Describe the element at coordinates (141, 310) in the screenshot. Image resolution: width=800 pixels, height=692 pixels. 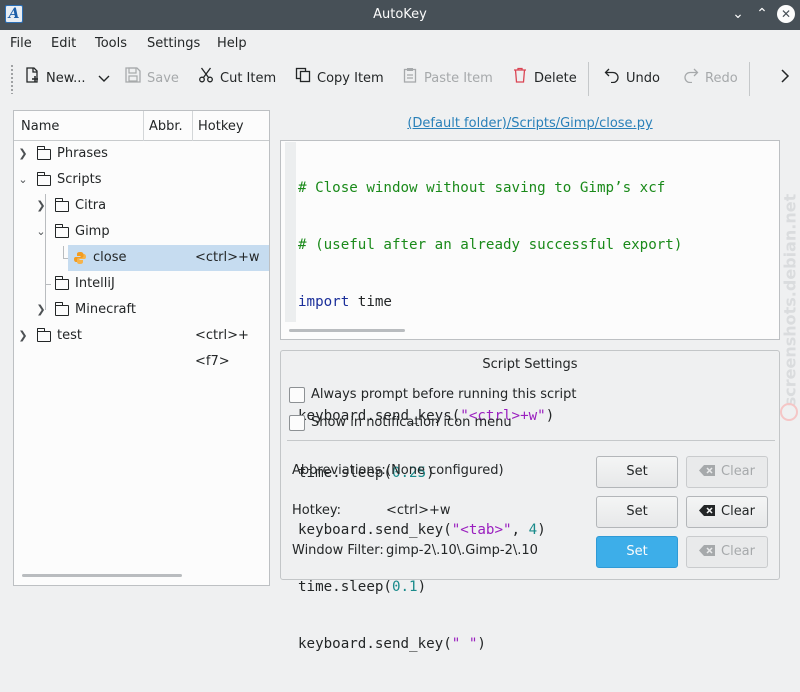
I see `tree-row-minecraft: ❯ Minecraft` at that location.